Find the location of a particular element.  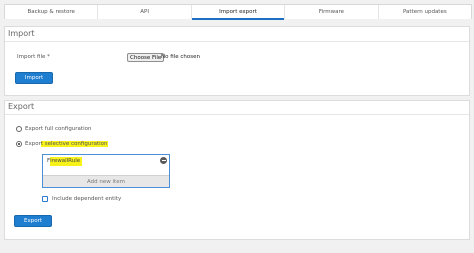

export-selective-label: Export selective configuration is located at coordinates (66, 144).